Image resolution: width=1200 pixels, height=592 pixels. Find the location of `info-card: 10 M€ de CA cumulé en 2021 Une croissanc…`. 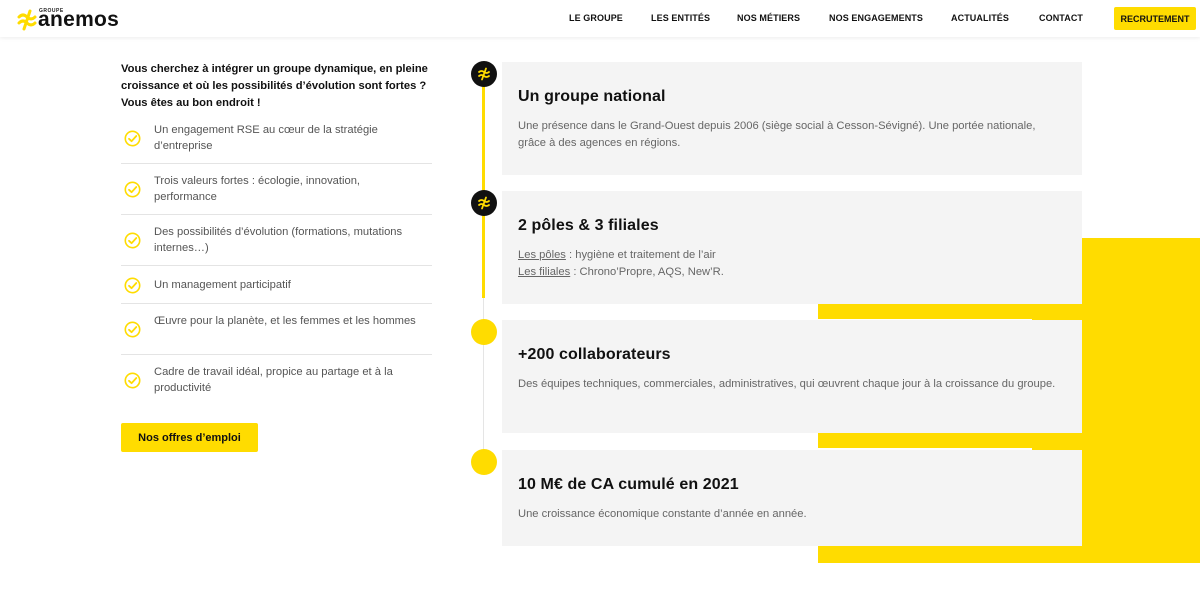

info-card: 10 M€ de CA cumulé en 2021 Une croissanc… is located at coordinates (792, 498).